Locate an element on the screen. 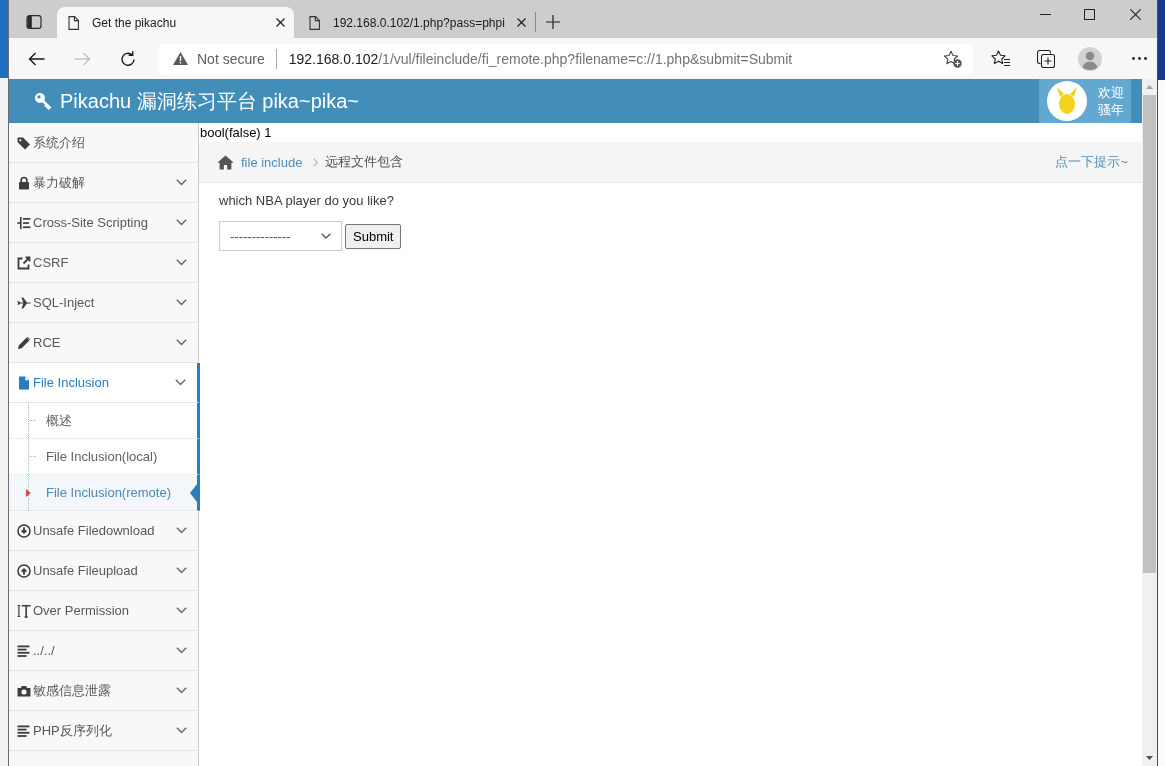 The image size is (1165, 766). key-icon is located at coordinates (43, 101).